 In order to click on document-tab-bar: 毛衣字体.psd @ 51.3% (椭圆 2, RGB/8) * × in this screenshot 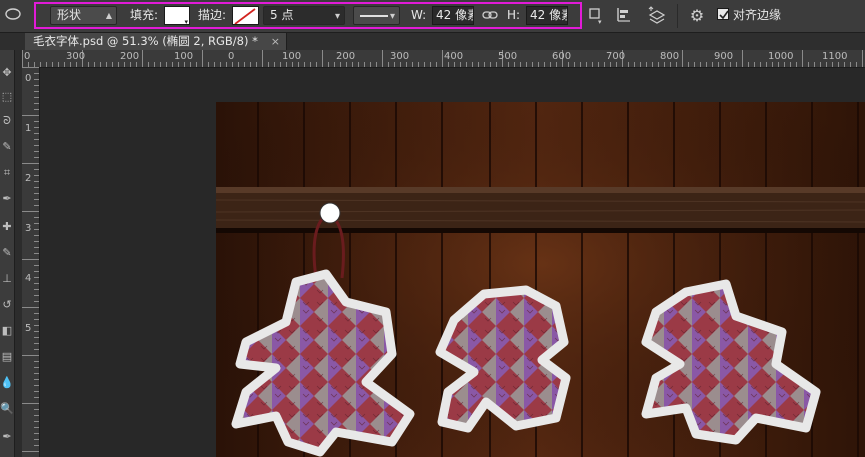, I will do `click(432, 42)`.